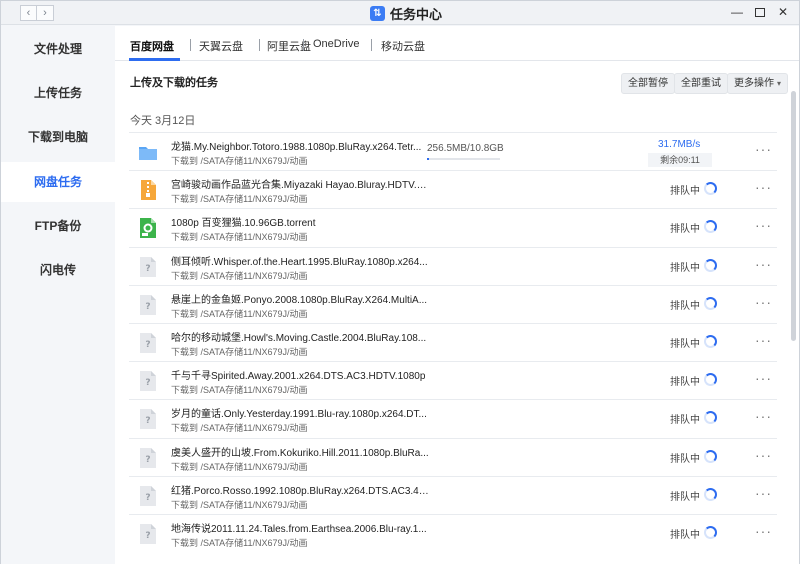 The height and width of the screenshot is (564, 800). What do you see at coordinates (793, 216) in the screenshot?
I see `scrollbar` at bounding box center [793, 216].